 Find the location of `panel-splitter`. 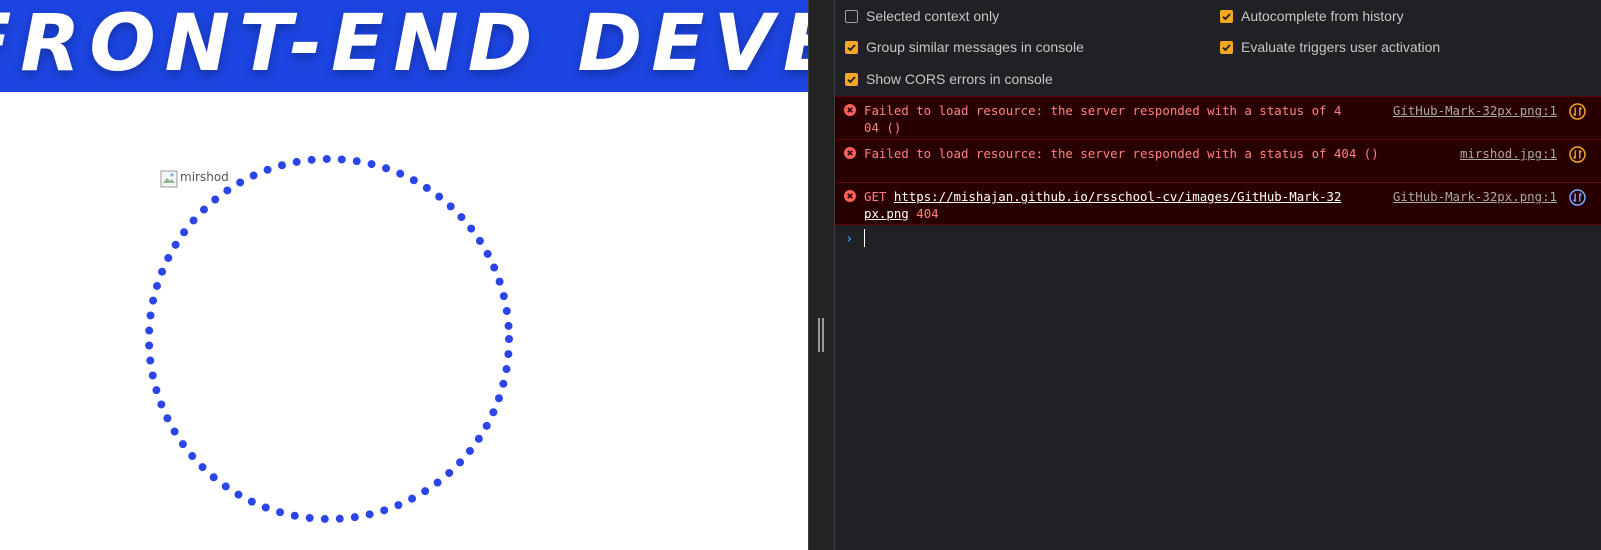

panel-splitter is located at coordinates (821, 275).